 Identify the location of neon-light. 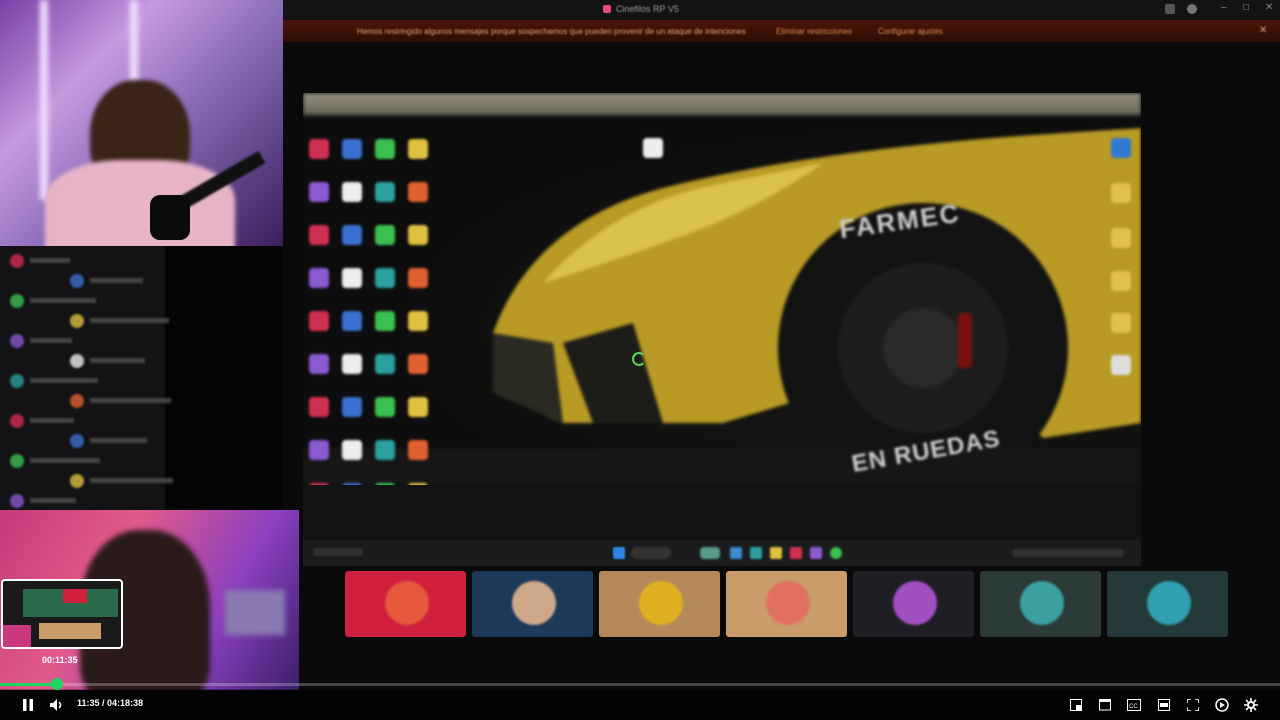
(44, 100).